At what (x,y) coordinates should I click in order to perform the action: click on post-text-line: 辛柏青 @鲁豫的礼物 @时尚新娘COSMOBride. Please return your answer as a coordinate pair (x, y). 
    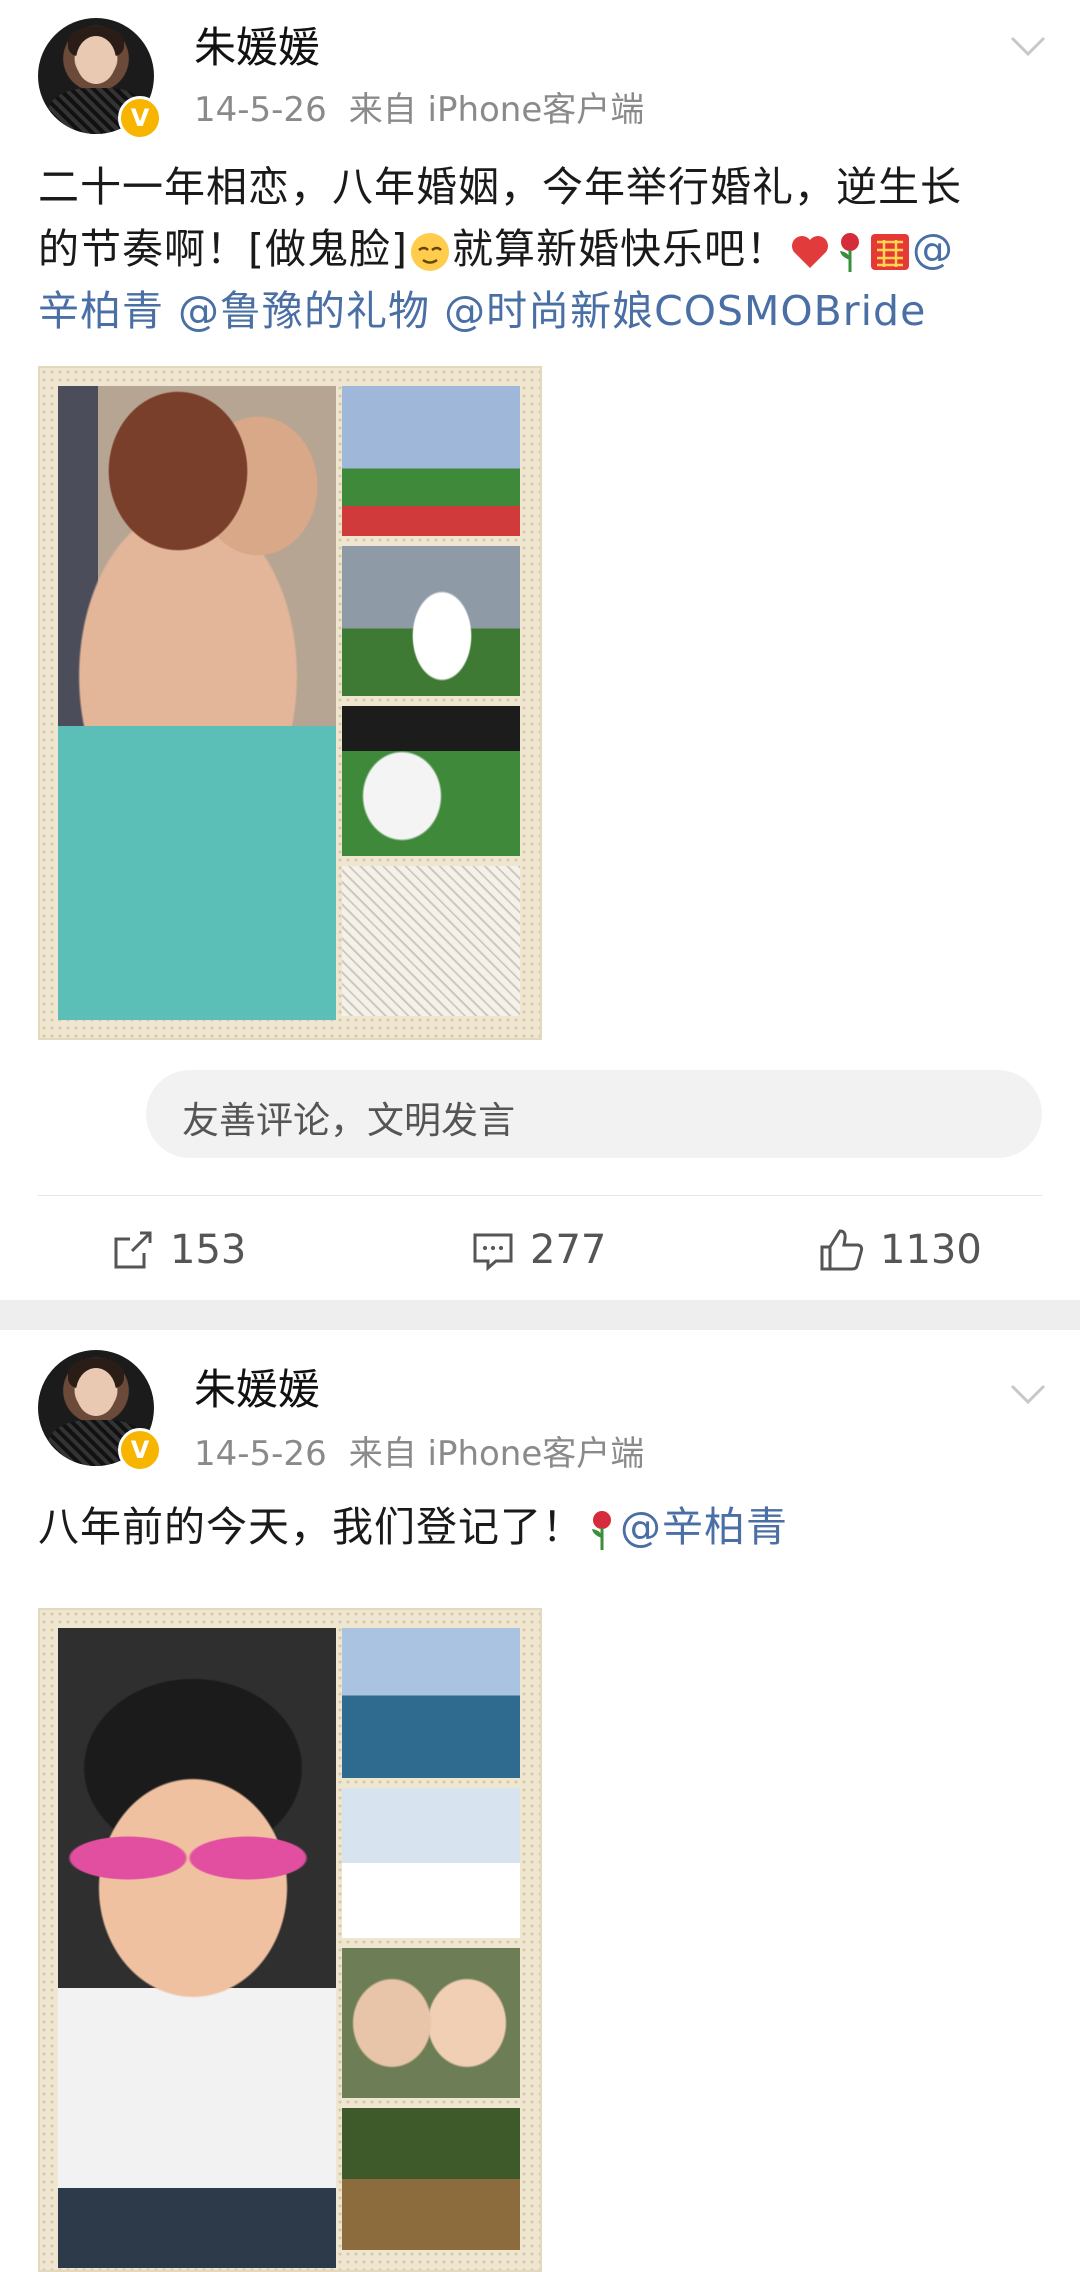
    Looking at the image, I should click on (547, 311).